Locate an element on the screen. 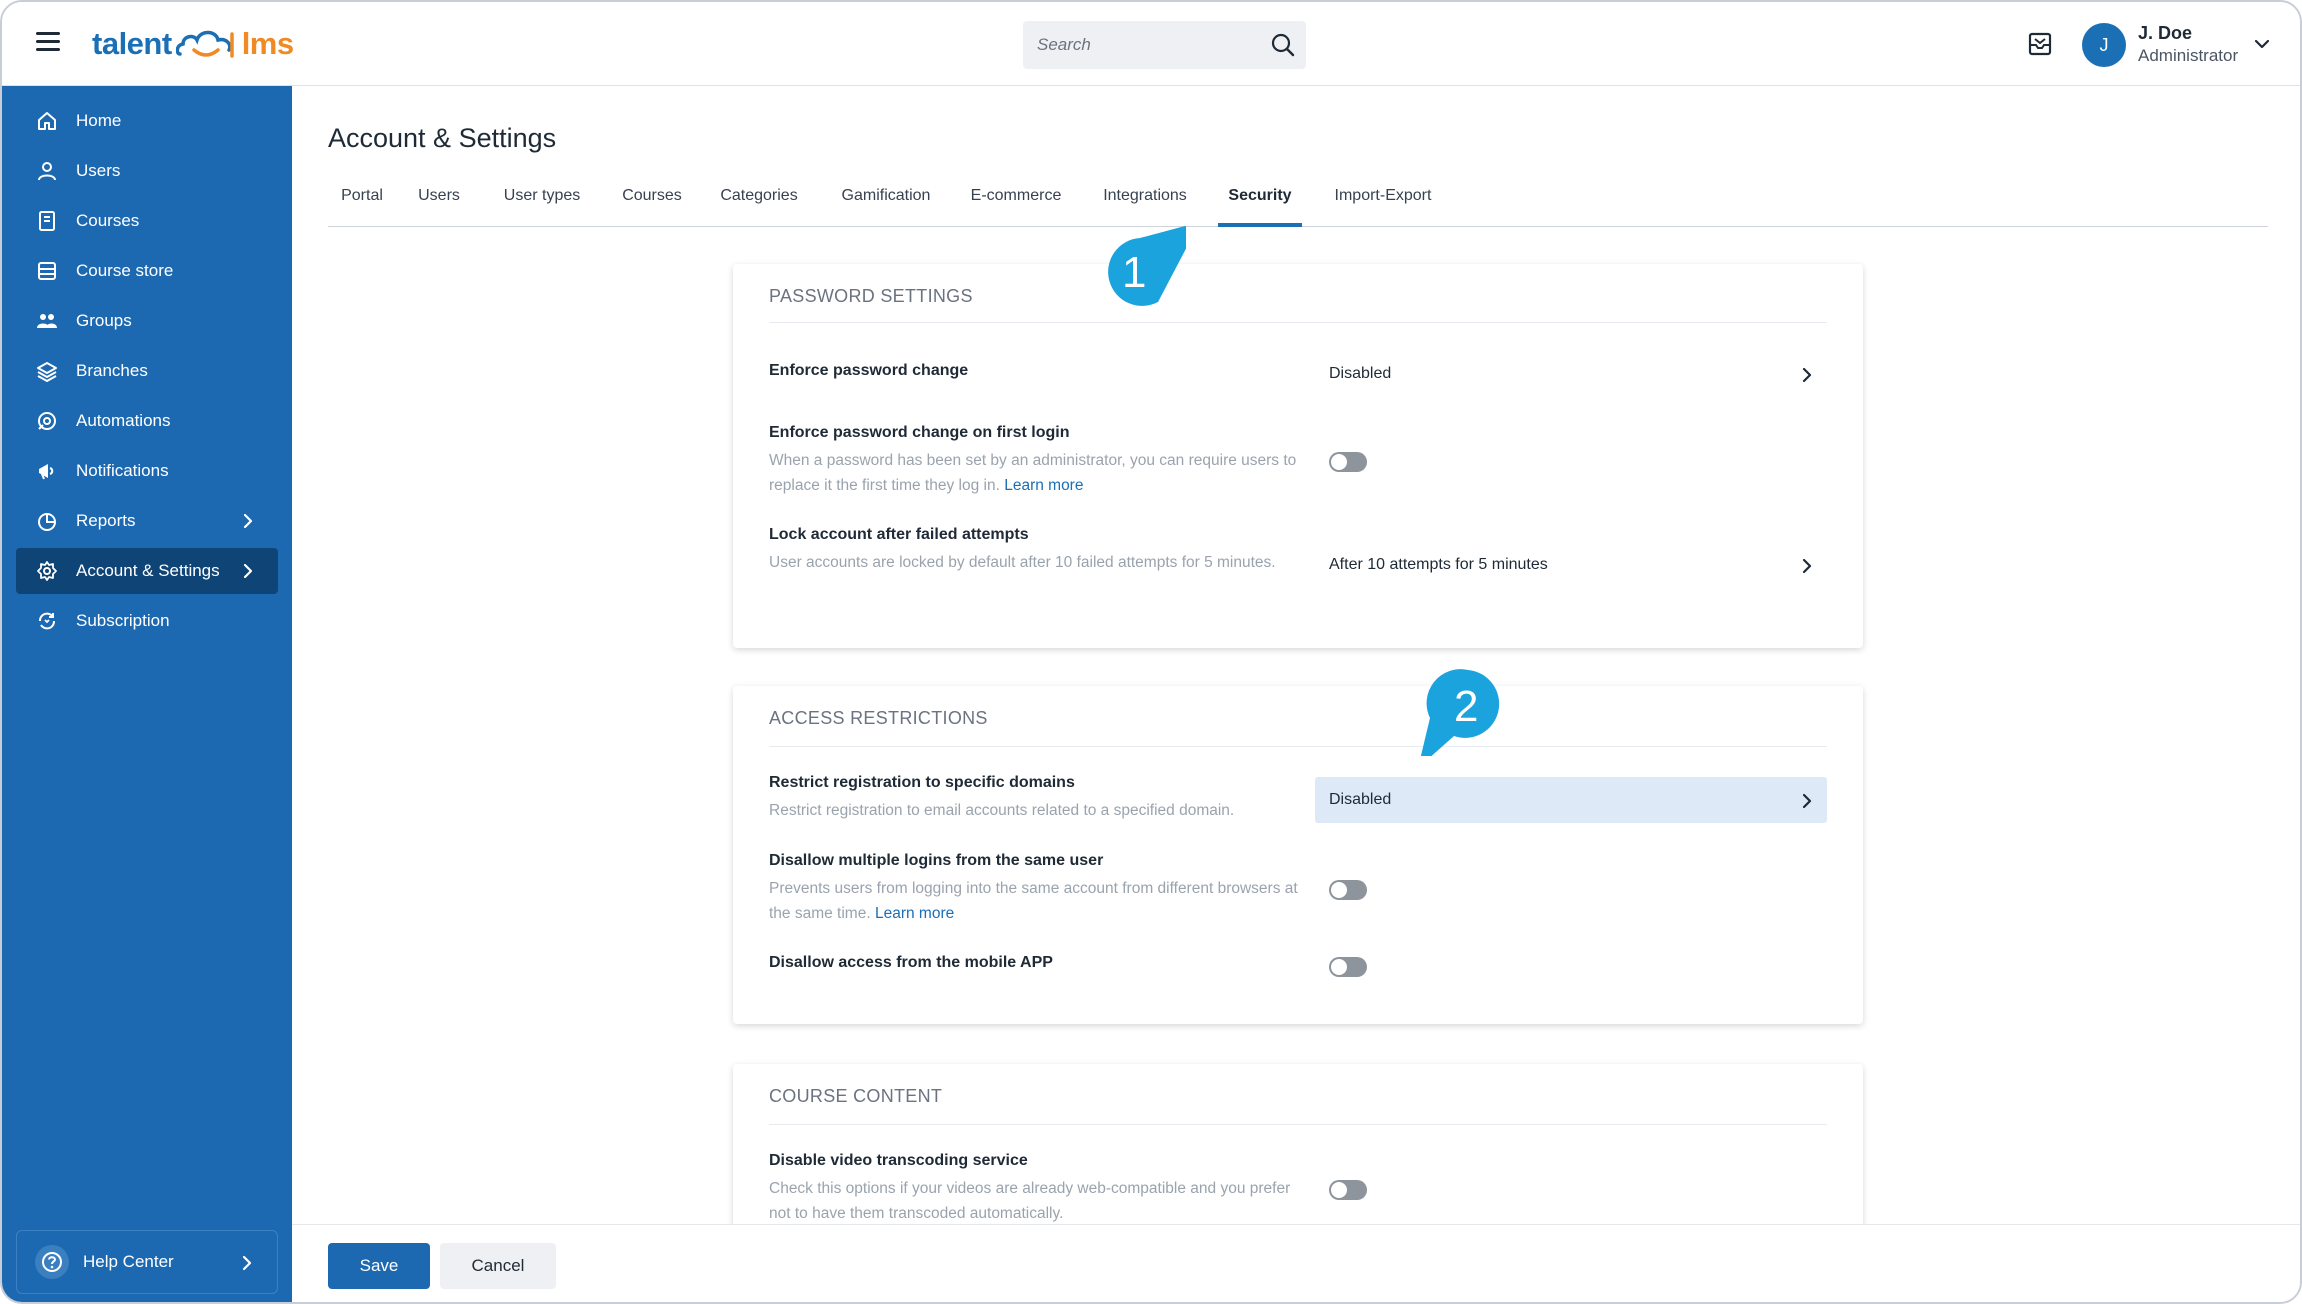 Image resolution: width=2302 pixels, height=1304 pixels. video-transcoding-toggle is located at coordinates (1348, 1190).